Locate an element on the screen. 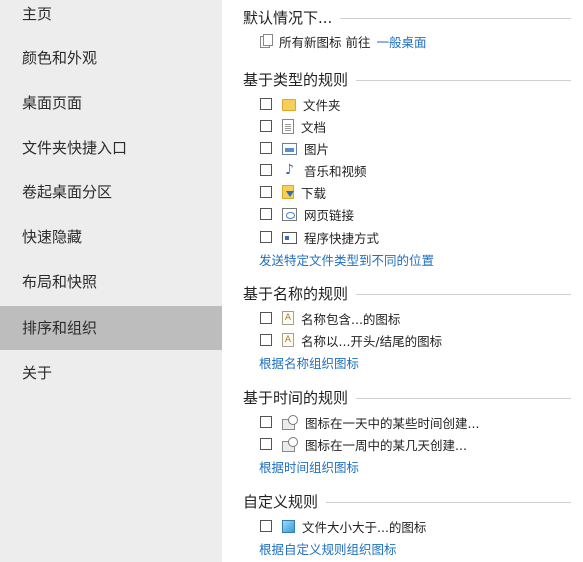 The width and height of the screenshot is (583, 562). rule-row-file-size: 文件大小大于...的图标 is located at coordinates (343, 526).